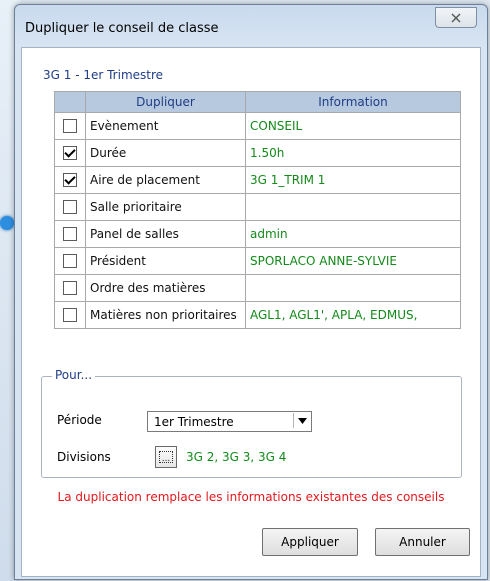 This screenshot has height=581, width=490. I want to click on cancel-button: Annuler, so click(422, 542).